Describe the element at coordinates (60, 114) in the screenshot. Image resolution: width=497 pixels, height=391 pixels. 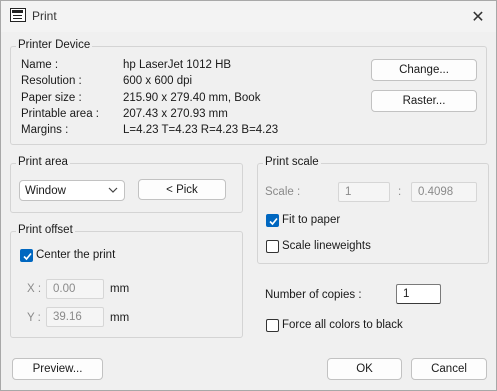
I see `printable-area-label: Printable area :` at that location.